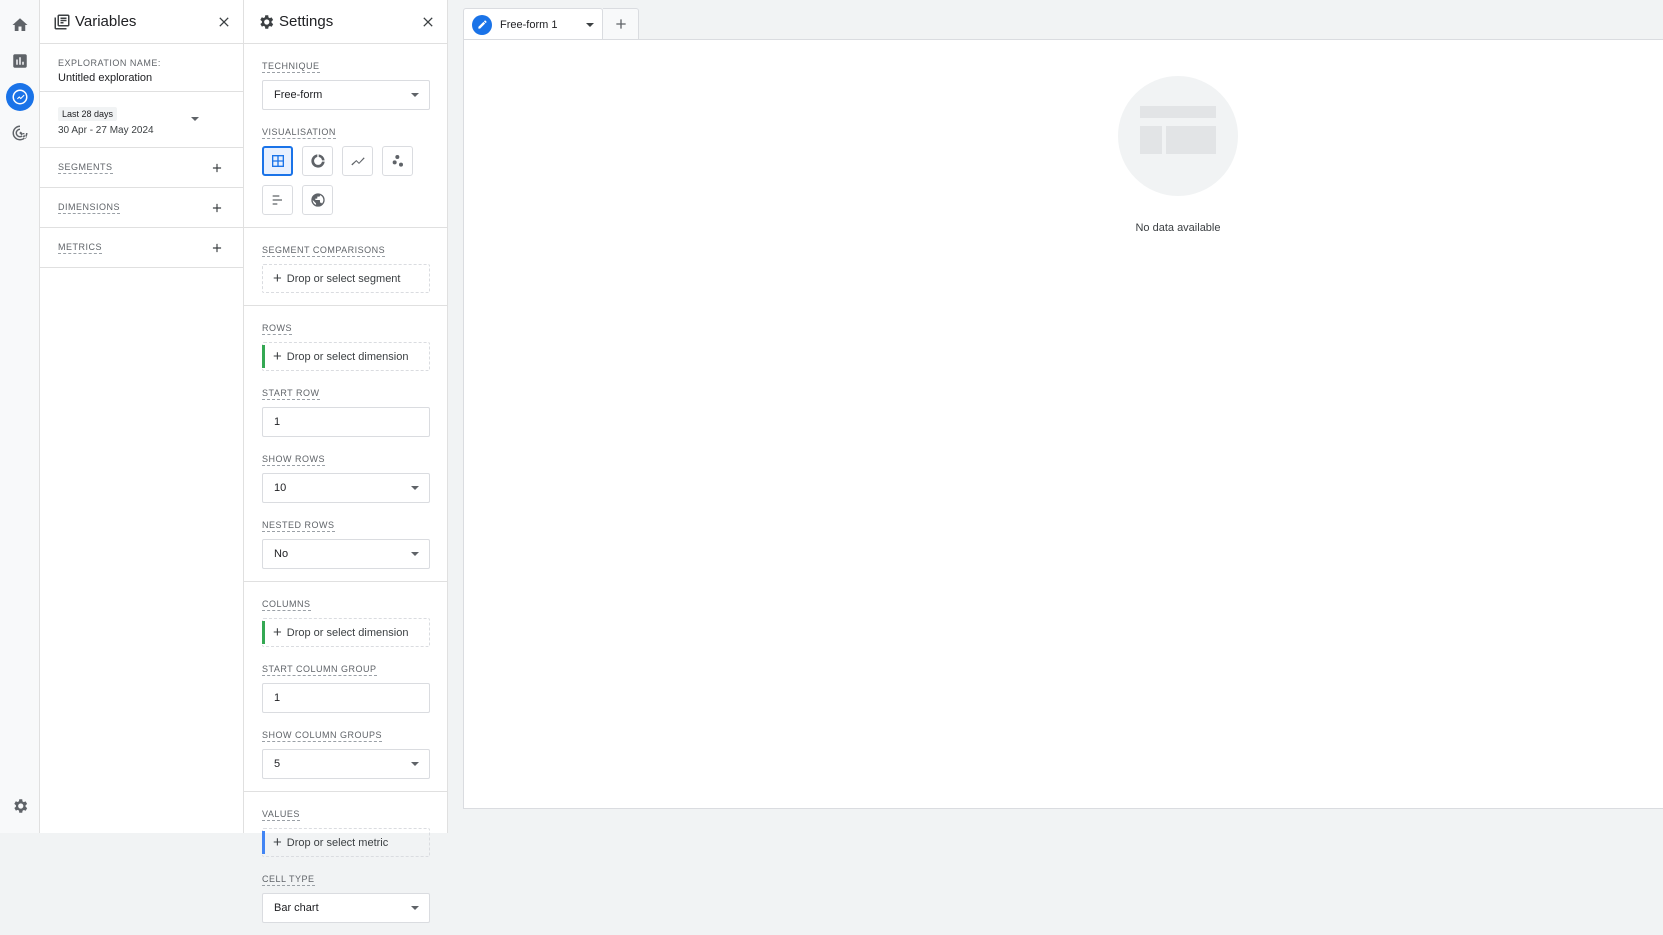 Image resolution: width=1663 pixels, height=935 pixels. Describe the element at coordinates (322, 736) in the screenshot. I see `show-column-groups-label: SHOW COLUMN GROUPS` at that location.